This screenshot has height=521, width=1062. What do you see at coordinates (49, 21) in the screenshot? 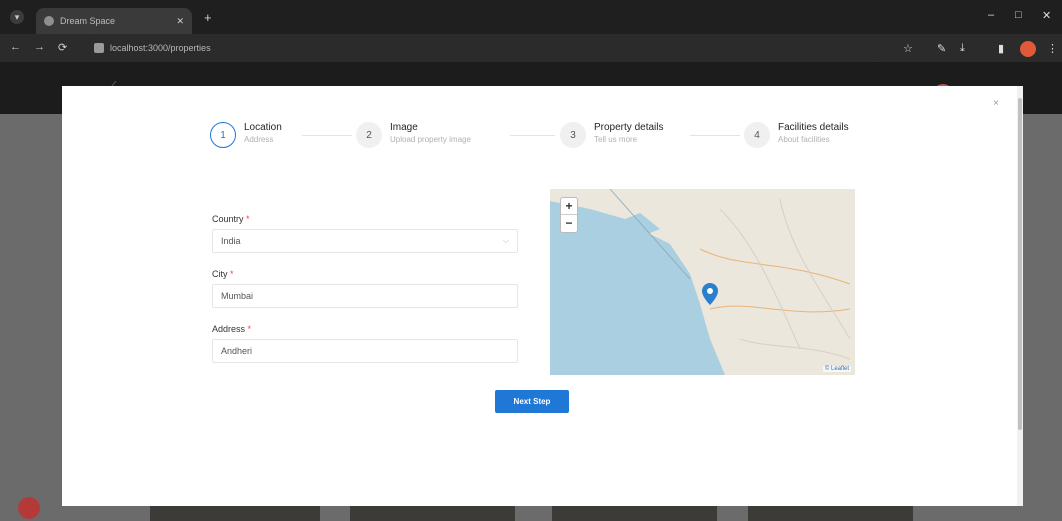
I see `favicon-icon` at bounding box center [49, 21].